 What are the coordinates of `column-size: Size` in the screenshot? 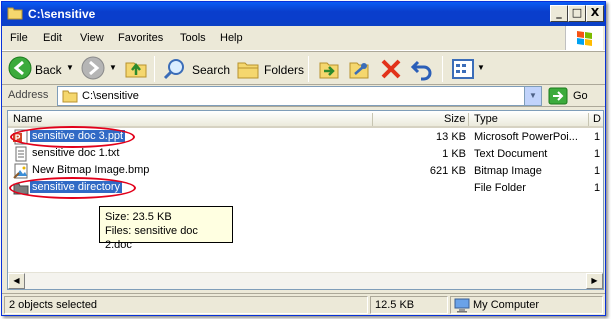 It's located at (454, 119).